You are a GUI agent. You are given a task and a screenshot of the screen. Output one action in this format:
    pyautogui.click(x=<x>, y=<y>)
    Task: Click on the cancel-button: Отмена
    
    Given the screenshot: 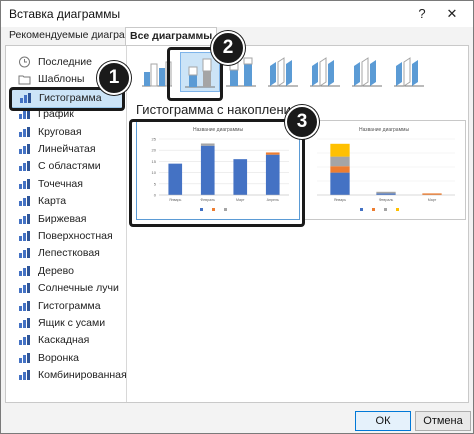 What is the action you would take?
    pyautogui.click(x=443, y=421)
    